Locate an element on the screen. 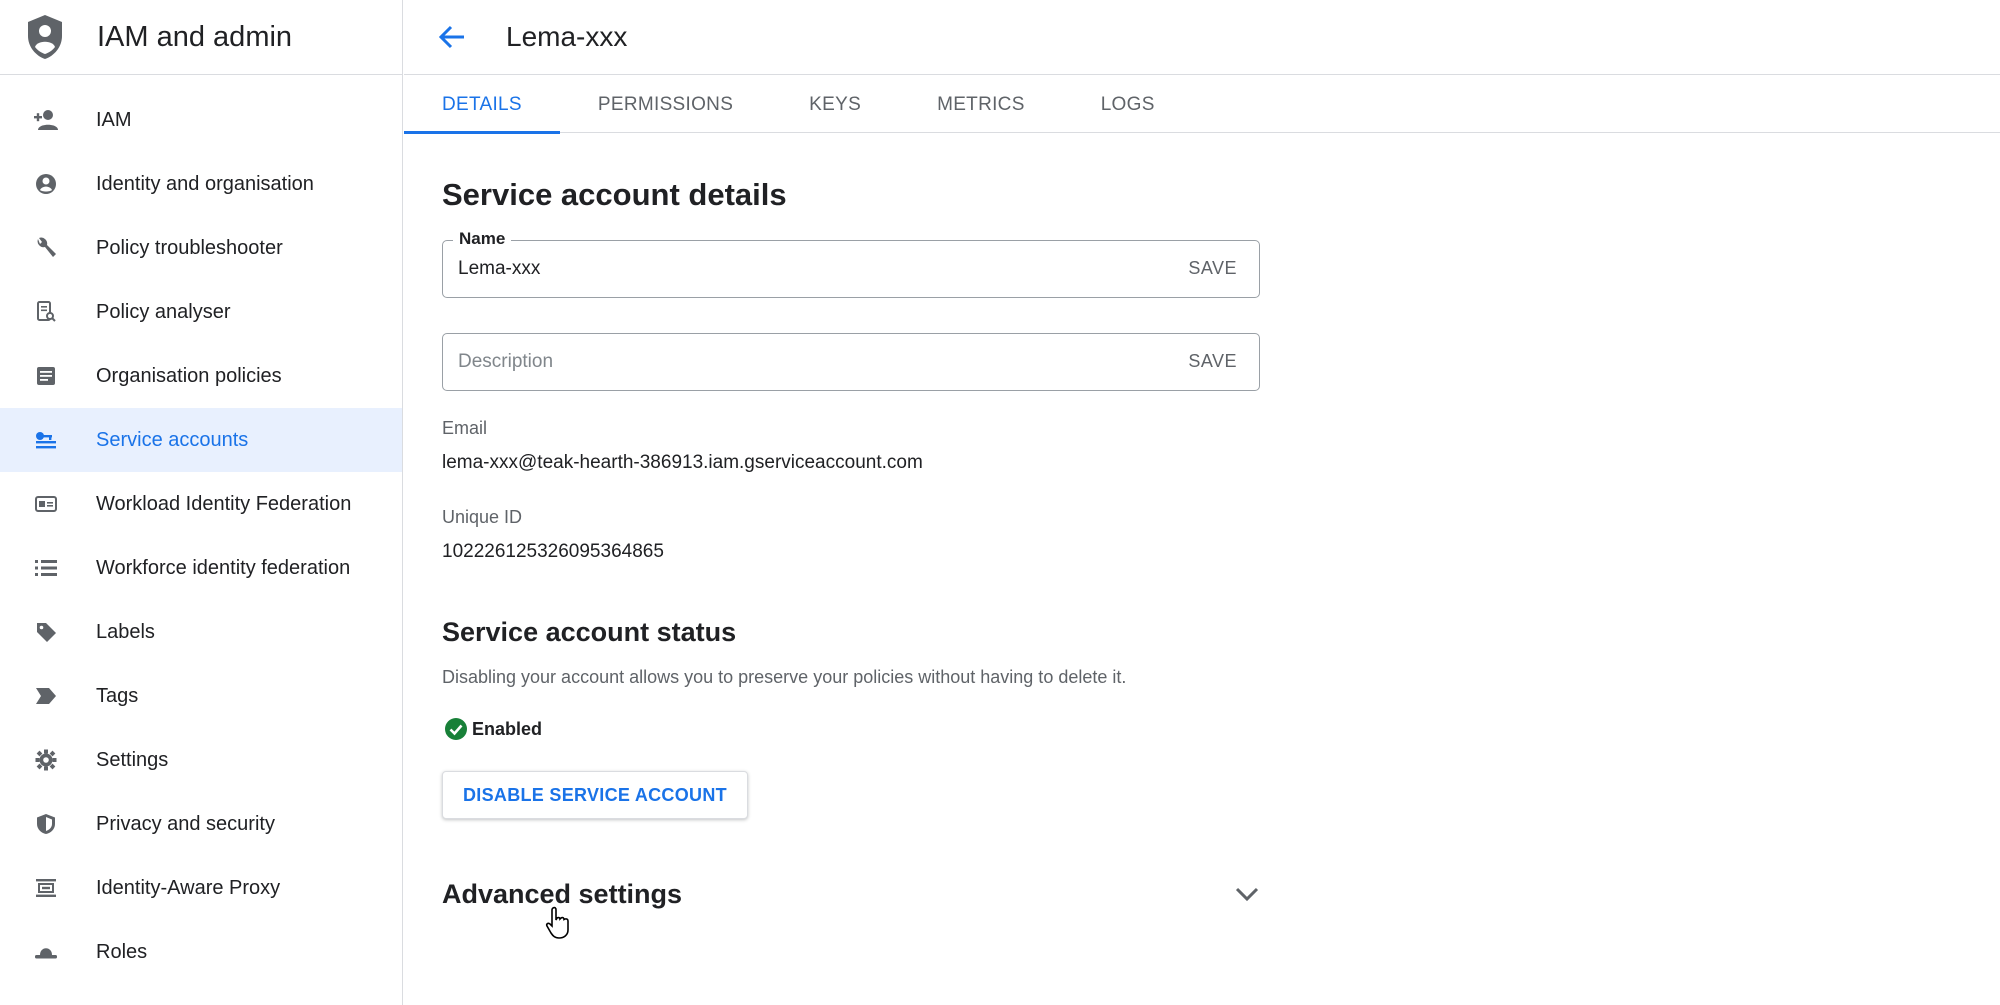 The width and height of the screenshot is (2000, 1005). disable-service-account-button: DISABLE SERVICE ACCOUNT is located at coordinates (595, 795).